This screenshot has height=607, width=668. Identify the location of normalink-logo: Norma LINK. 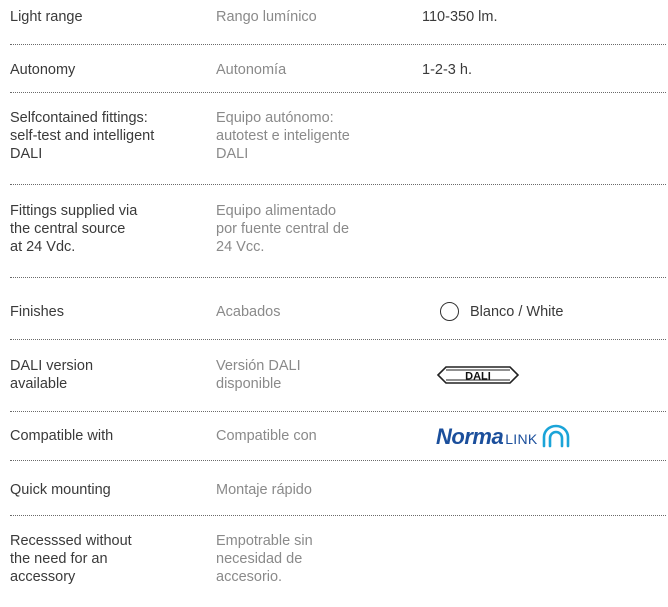
(503, 436).